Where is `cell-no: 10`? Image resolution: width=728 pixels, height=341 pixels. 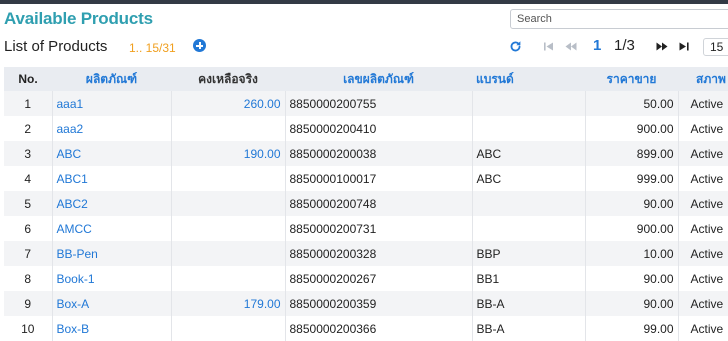
cell-no: 10 is located at coordinates (28, 328).